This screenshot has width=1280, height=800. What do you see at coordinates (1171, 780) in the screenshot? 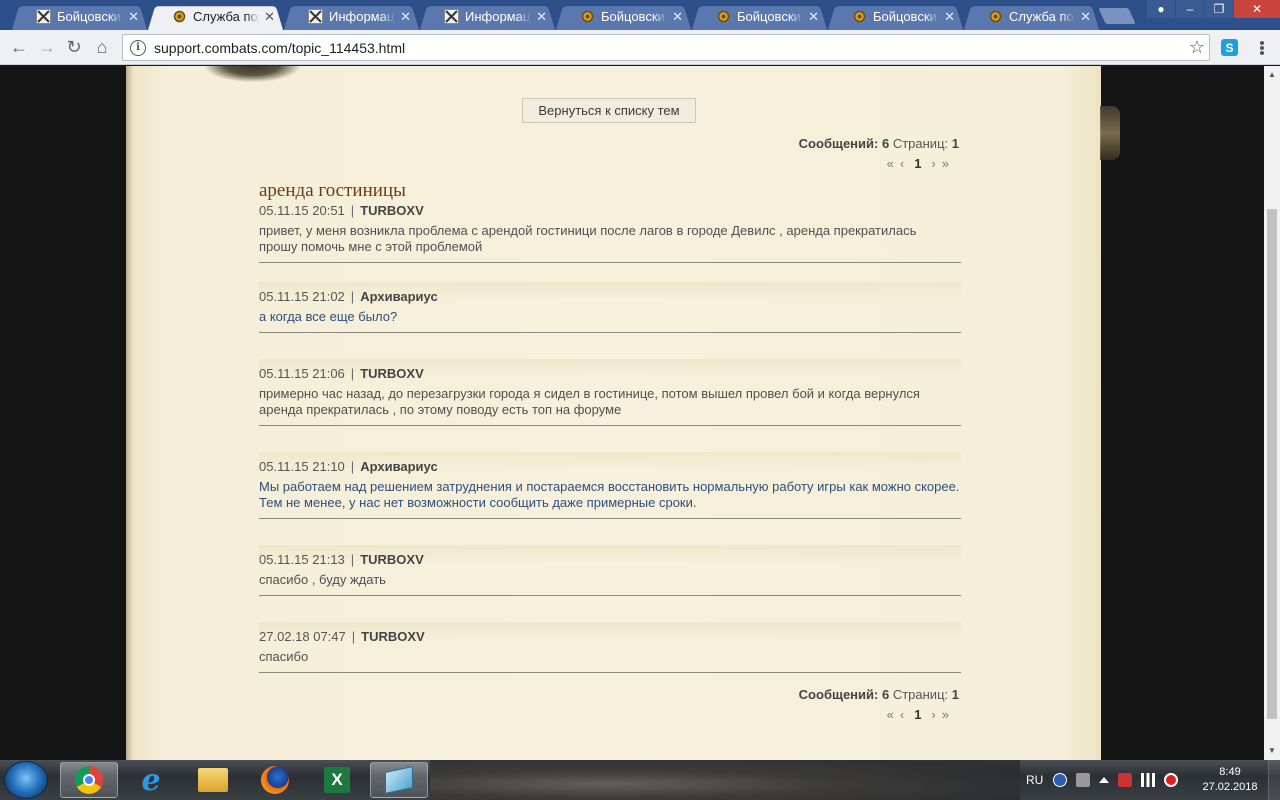
I see `vodafone-icon` at bounding box center [1171, 780].